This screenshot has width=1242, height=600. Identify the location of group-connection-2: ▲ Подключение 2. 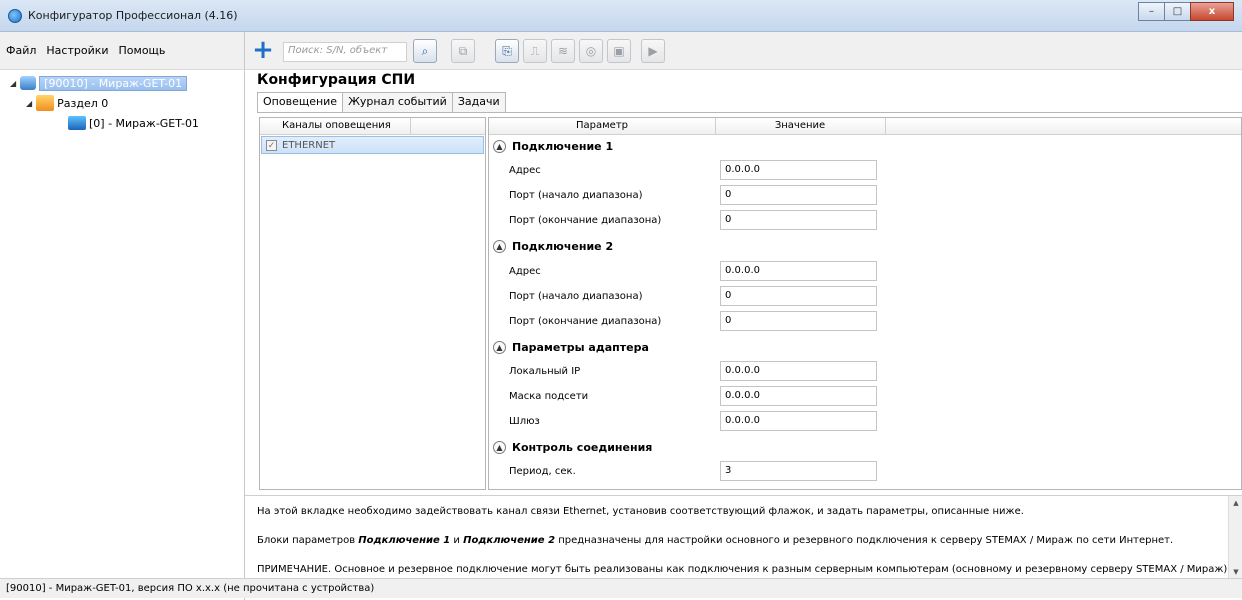
(553, 246).